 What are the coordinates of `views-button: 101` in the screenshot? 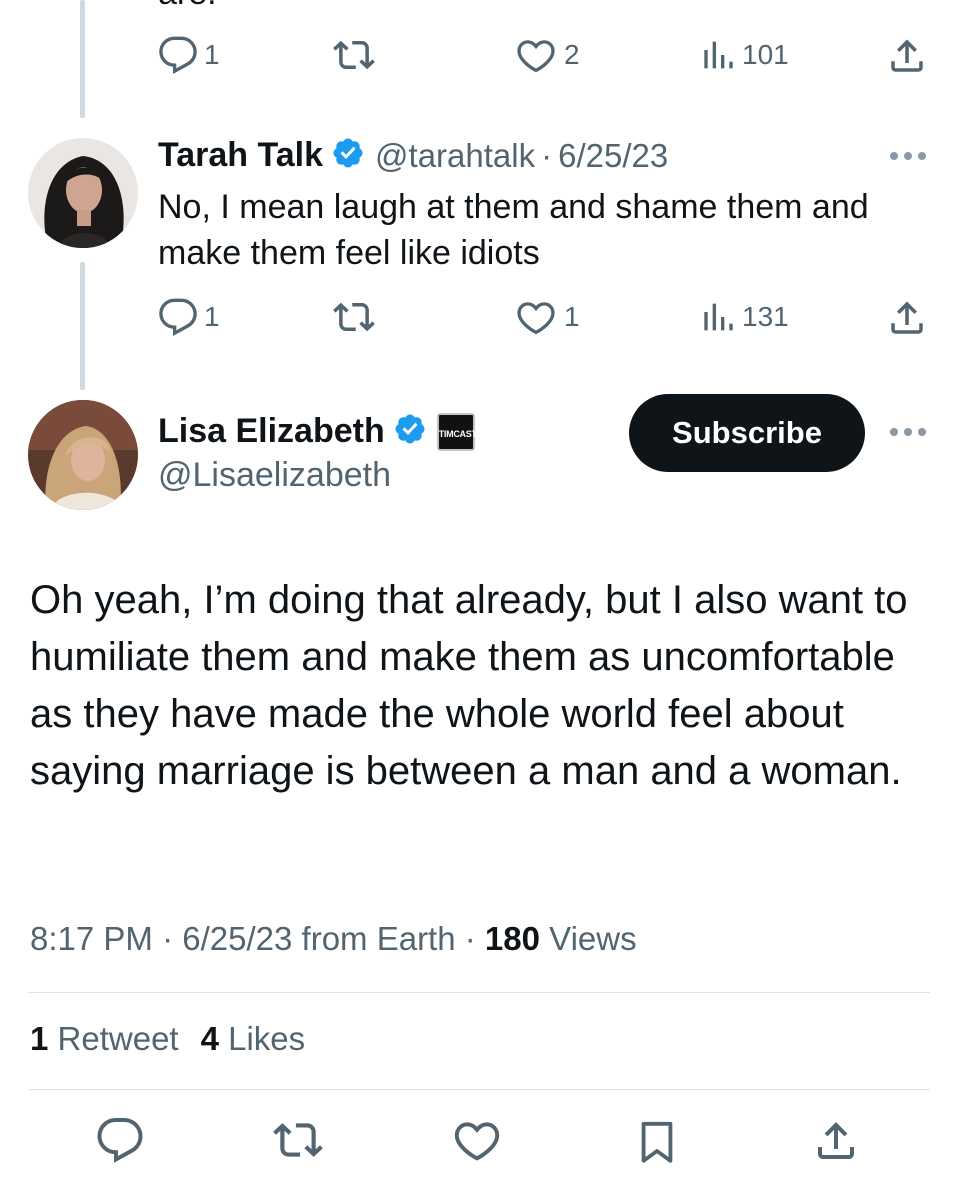 It's located at (742, 55).